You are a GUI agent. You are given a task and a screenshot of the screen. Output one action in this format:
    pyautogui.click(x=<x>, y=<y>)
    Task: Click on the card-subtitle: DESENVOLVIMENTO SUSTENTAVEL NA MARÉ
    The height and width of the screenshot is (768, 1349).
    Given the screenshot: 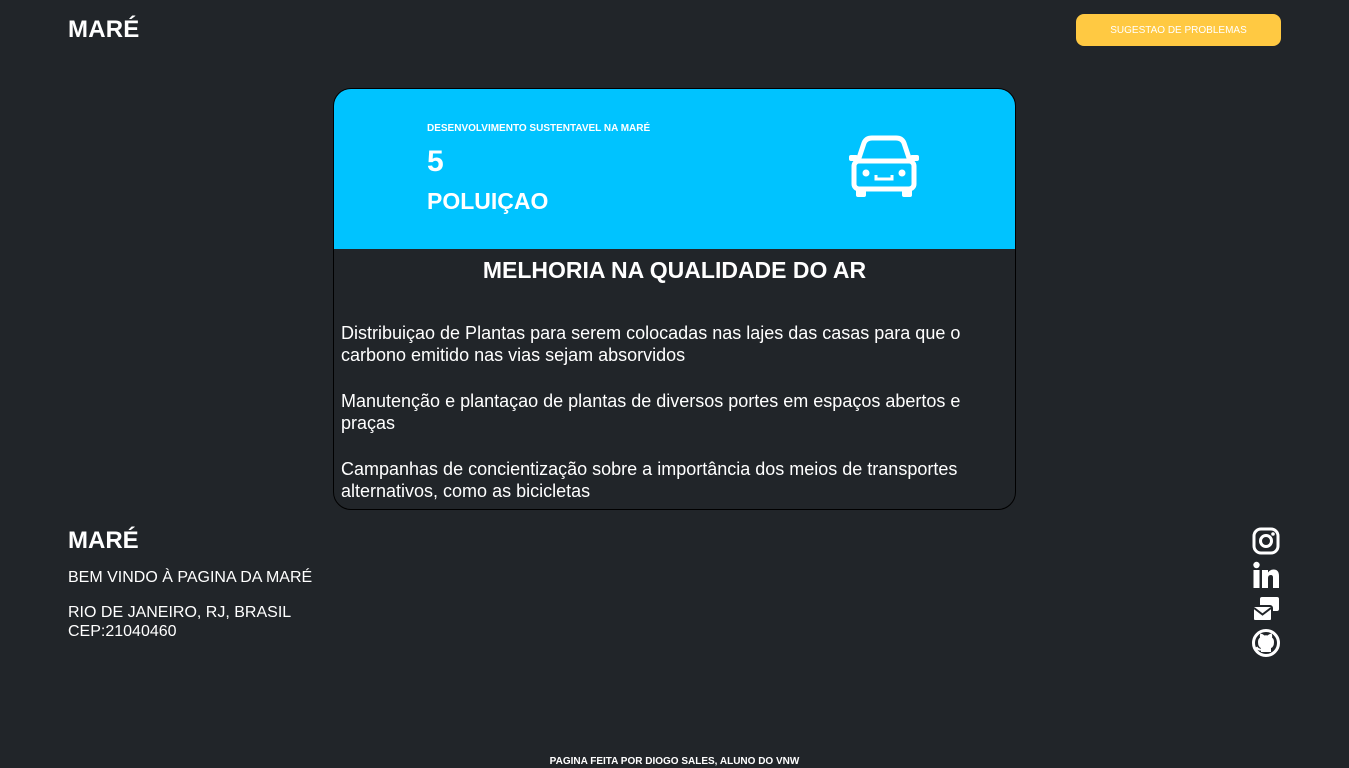 What is the action you would take?
    pyautogui.click(x=539, y=128)
    